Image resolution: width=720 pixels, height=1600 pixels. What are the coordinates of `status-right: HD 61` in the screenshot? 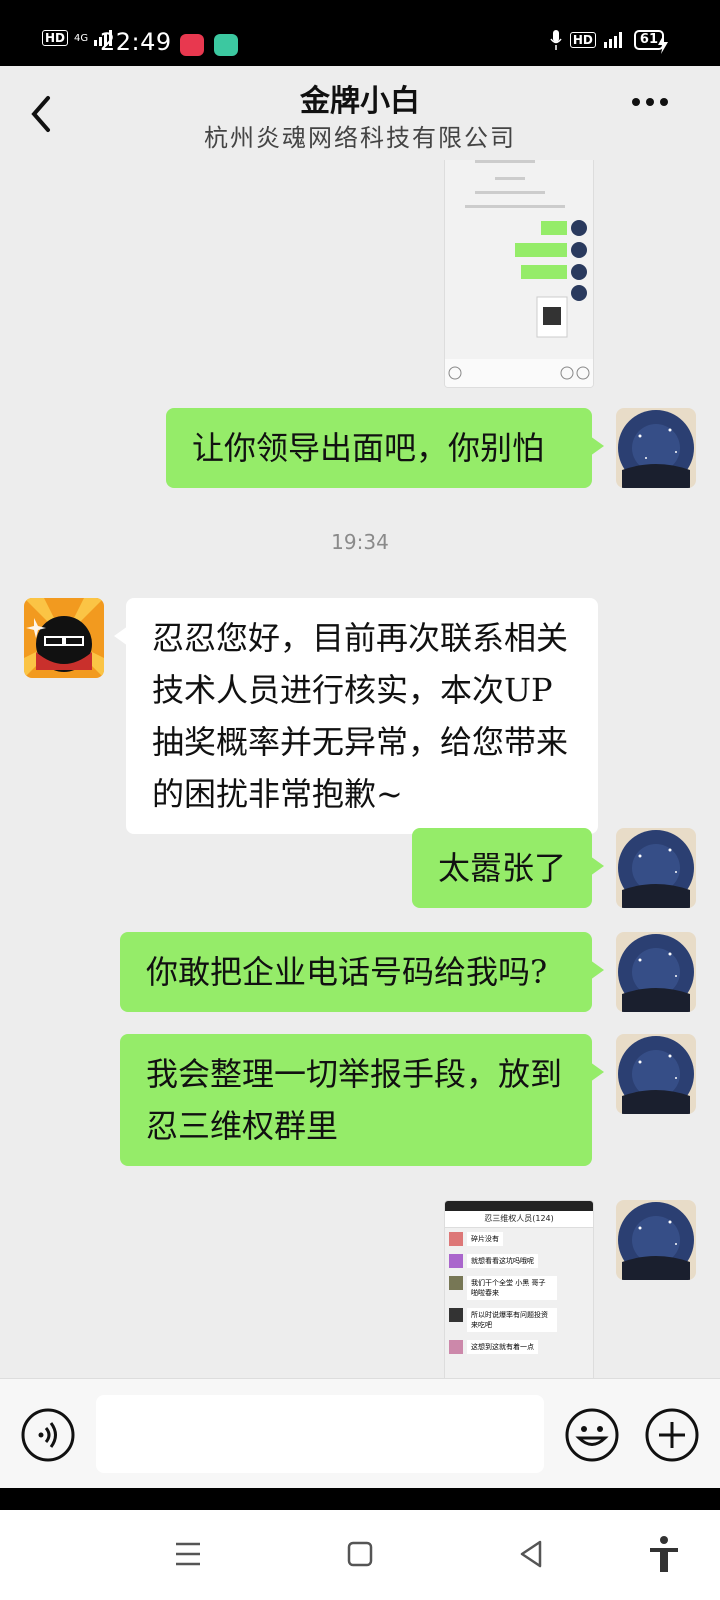 It's located at (607, 40).